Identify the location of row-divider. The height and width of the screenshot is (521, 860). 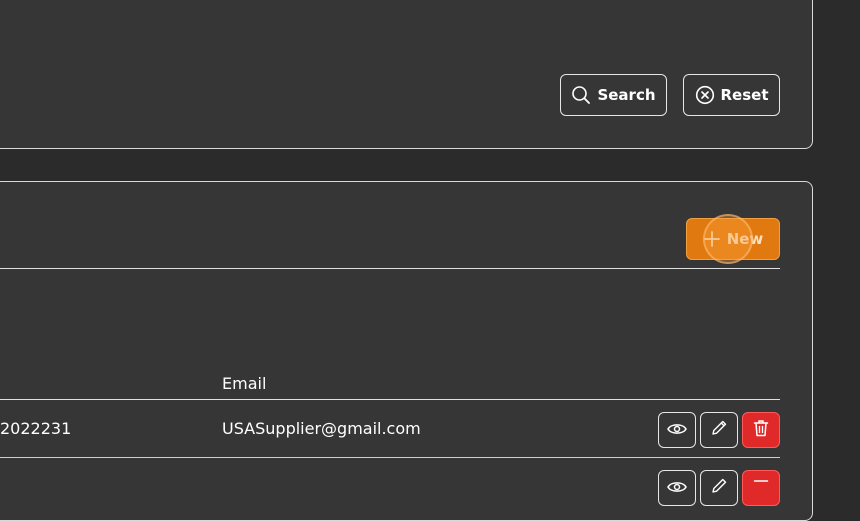
(390, 457).